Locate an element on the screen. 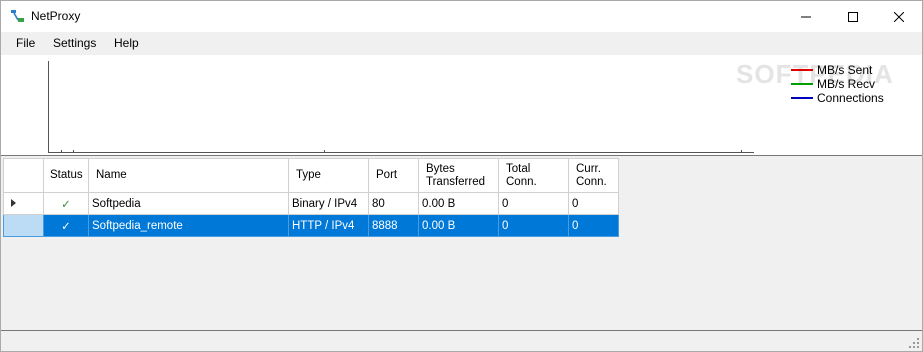  column-header-total-line2: Conn. is located at coordinates (521, 181).